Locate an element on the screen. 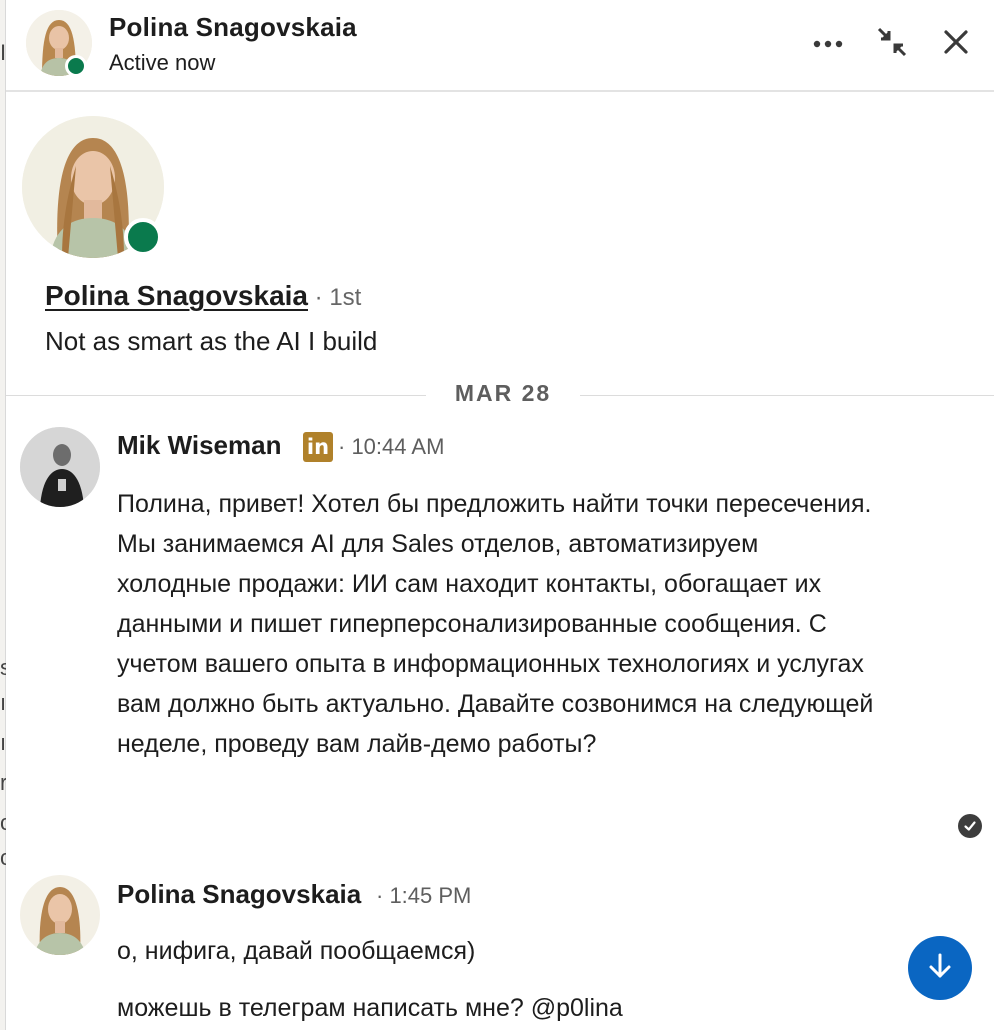 Image resolution: width=994 pixels, height=1030 pixels. sender-avatar-mik is located at coordinates (60, 467).